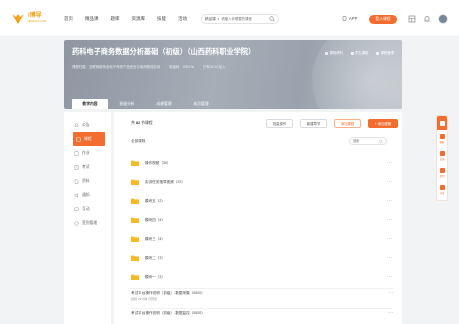 The image size is (459, 324). Describe the element at coordinates (92, 19) in the screenshot. I see `nav-item-courses: 精品课` at that location.